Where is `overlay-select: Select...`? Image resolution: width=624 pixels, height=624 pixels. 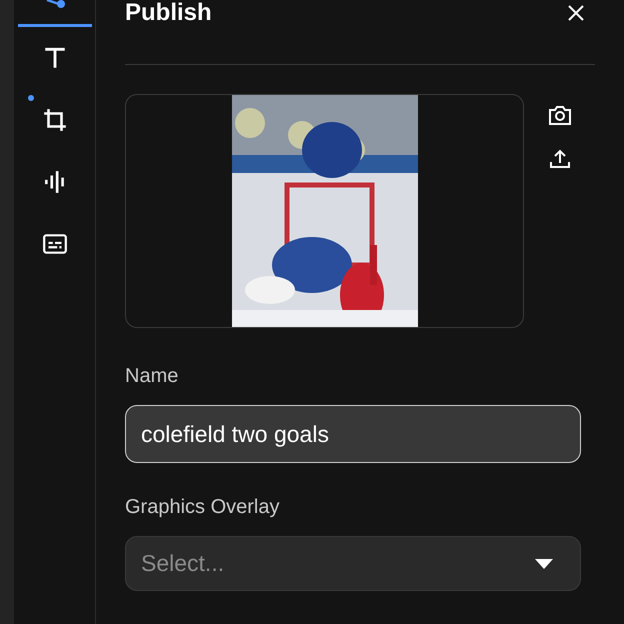
overlay-select: Select... is located at coordinates (353, 563).